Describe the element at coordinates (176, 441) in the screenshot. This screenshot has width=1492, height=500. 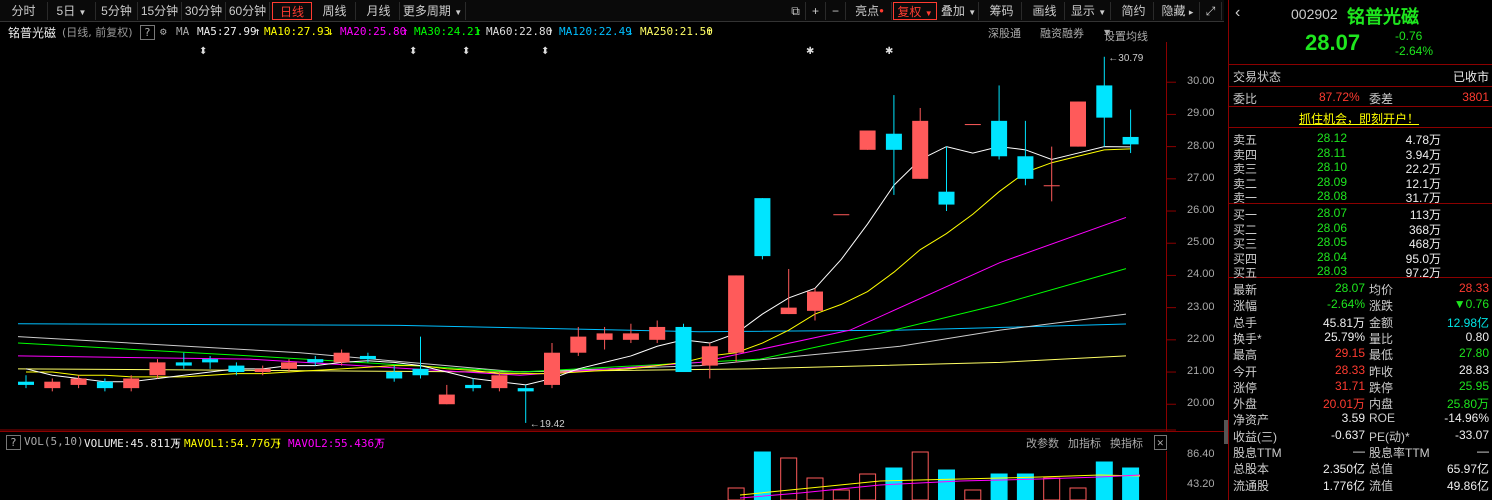
I see `volume-arrow-down-icon: ↓` at that location.